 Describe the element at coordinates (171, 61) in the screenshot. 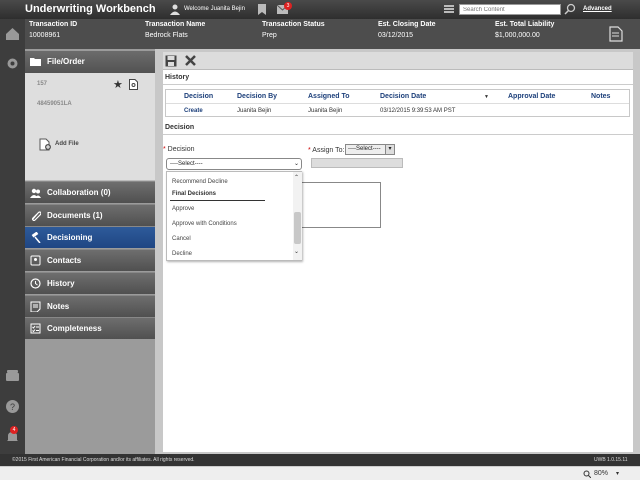

I see `save-icon` at that location.